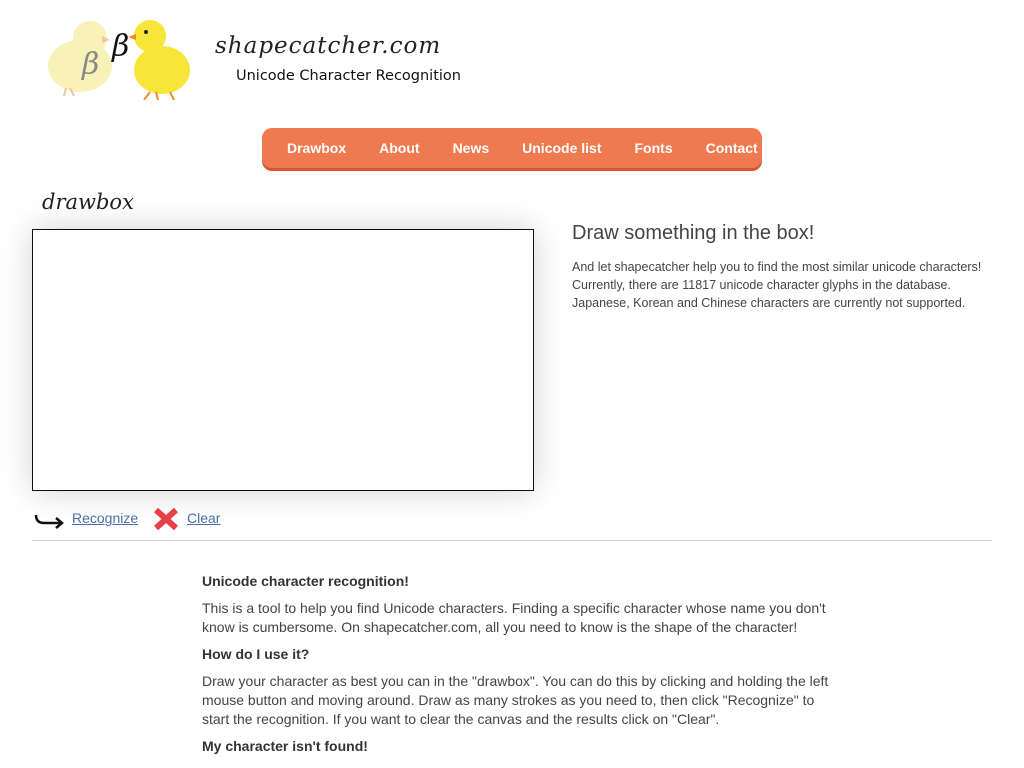  I want to click on article-heading: Unicode character recognition!, so click(305, 581).